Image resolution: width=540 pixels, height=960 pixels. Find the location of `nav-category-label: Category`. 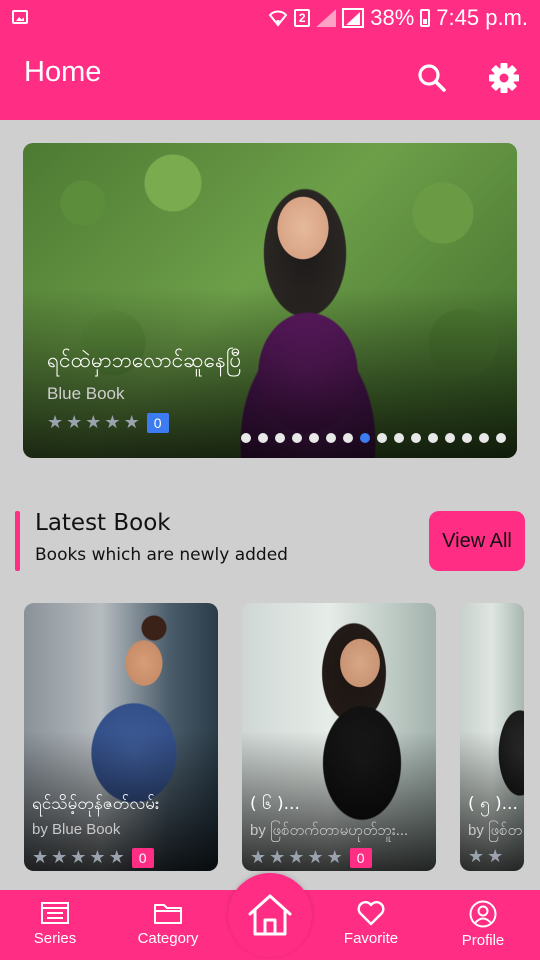

nav-category-label: Category is located at coordinates (168, 938).